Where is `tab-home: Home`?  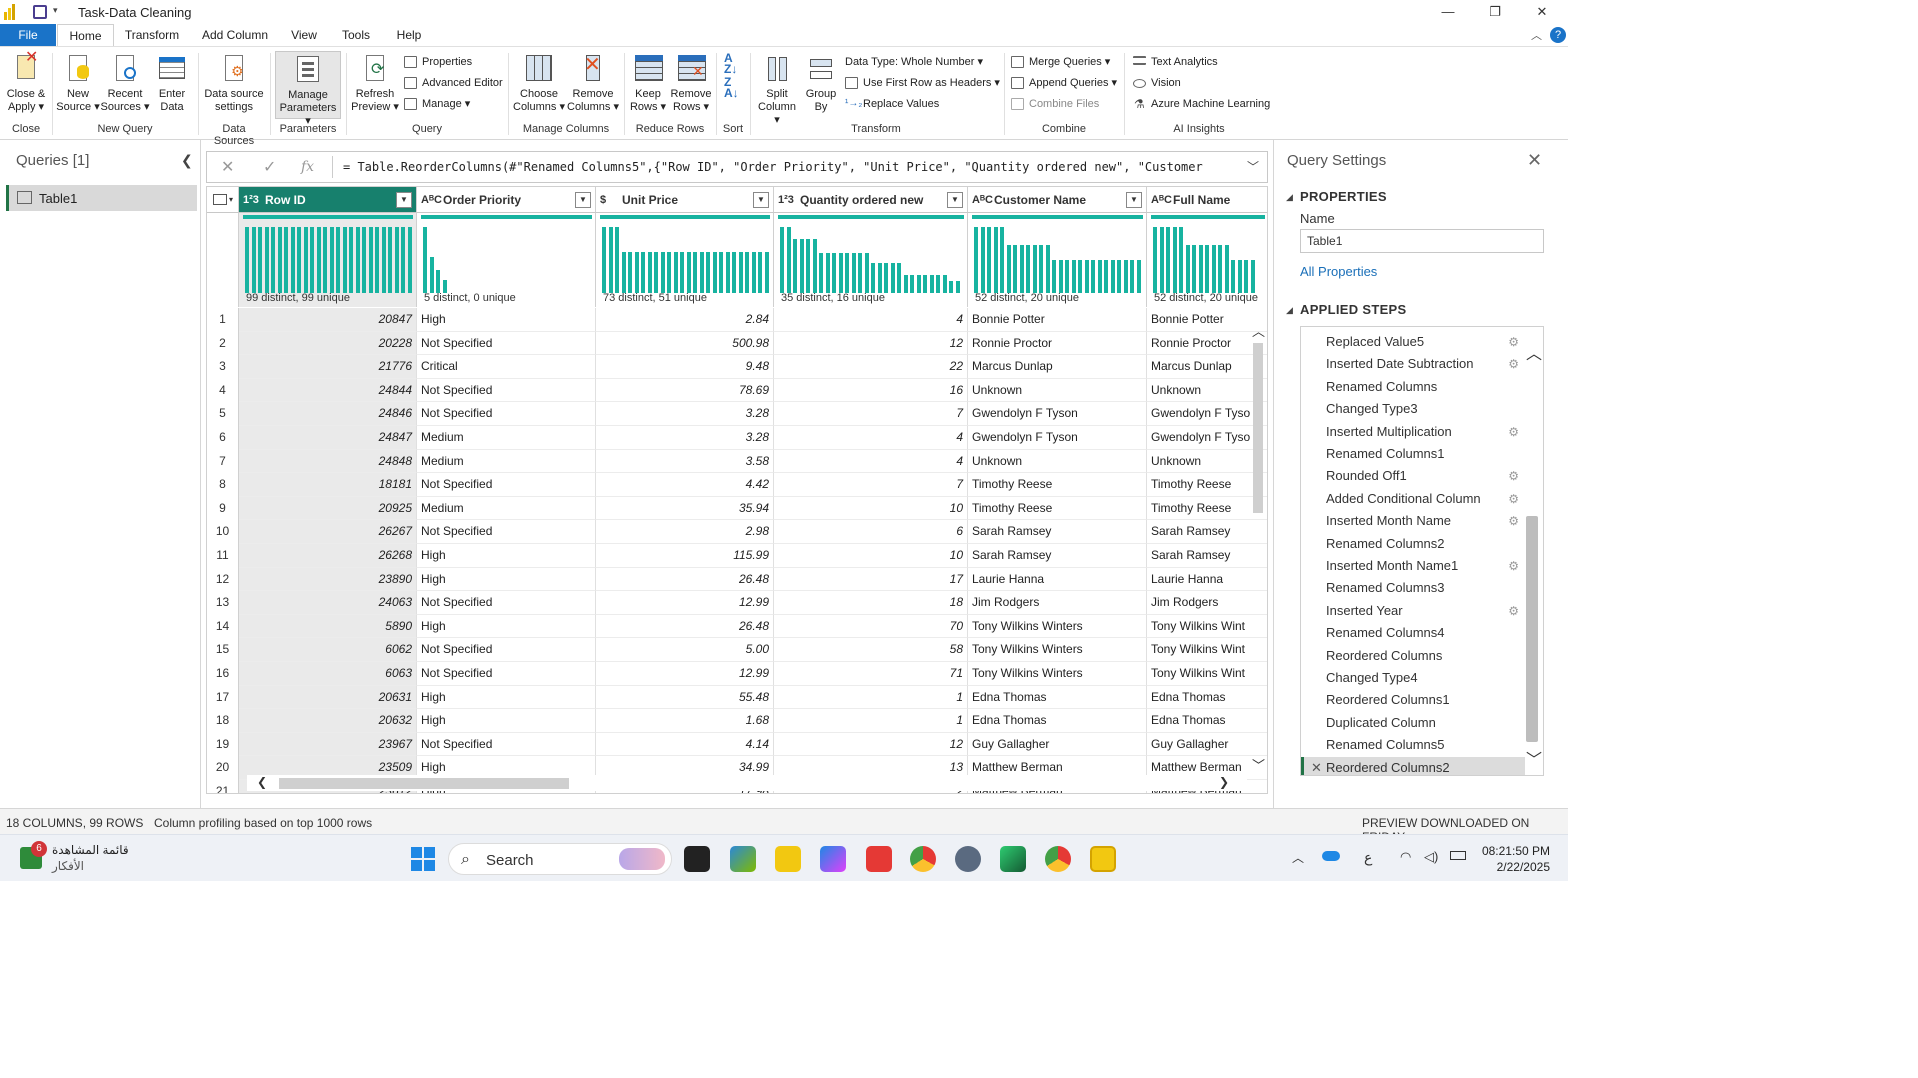
tab-home: Home is located at coordinates (85, 35).